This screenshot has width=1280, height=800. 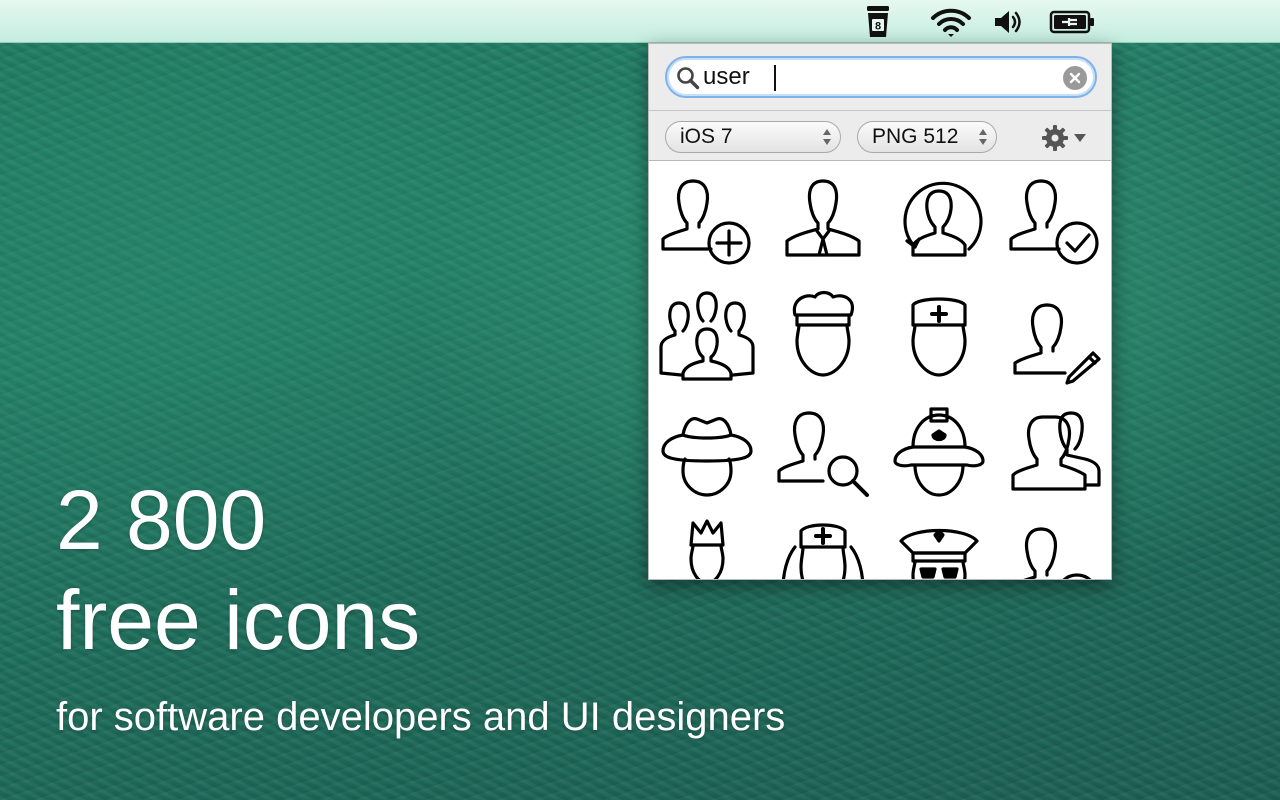 I want to click on search-field, so click(x=881, y=77).